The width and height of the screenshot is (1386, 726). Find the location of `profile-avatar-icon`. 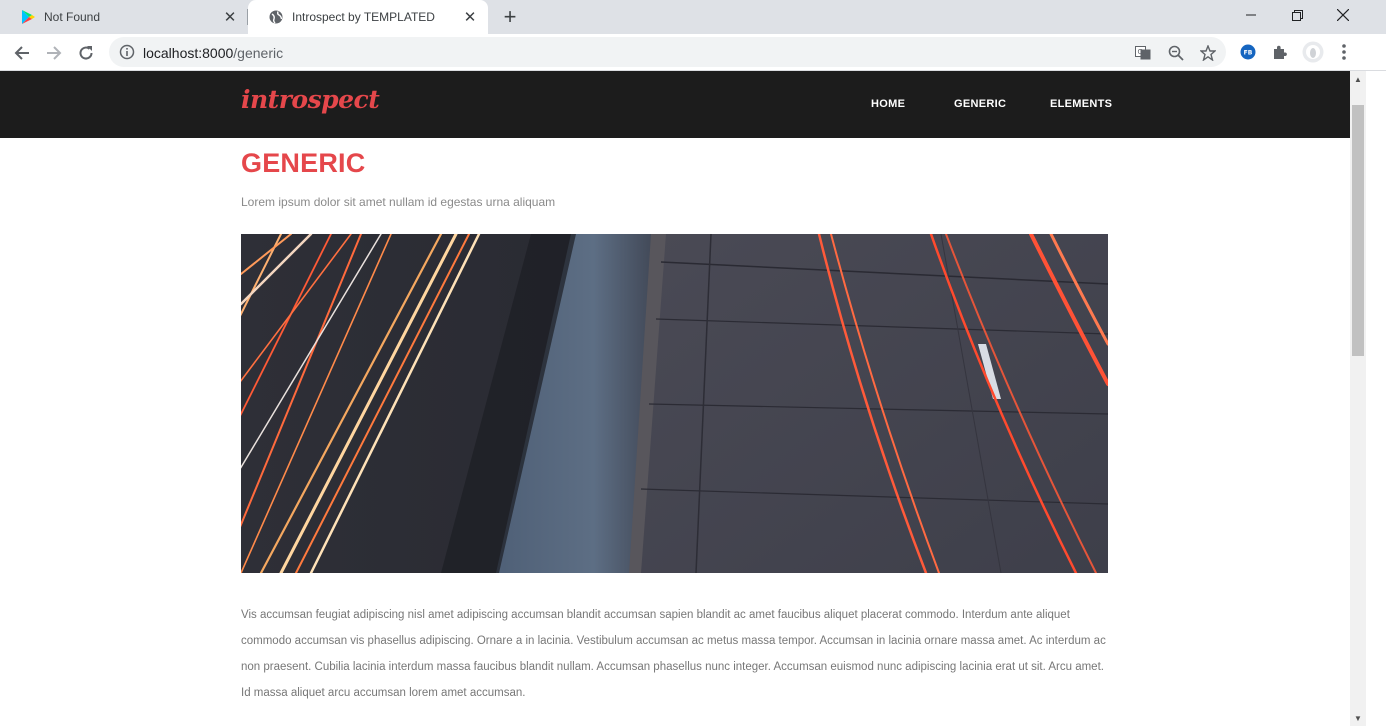

profile-avatar-icon is located at coordinates (1313, 52).